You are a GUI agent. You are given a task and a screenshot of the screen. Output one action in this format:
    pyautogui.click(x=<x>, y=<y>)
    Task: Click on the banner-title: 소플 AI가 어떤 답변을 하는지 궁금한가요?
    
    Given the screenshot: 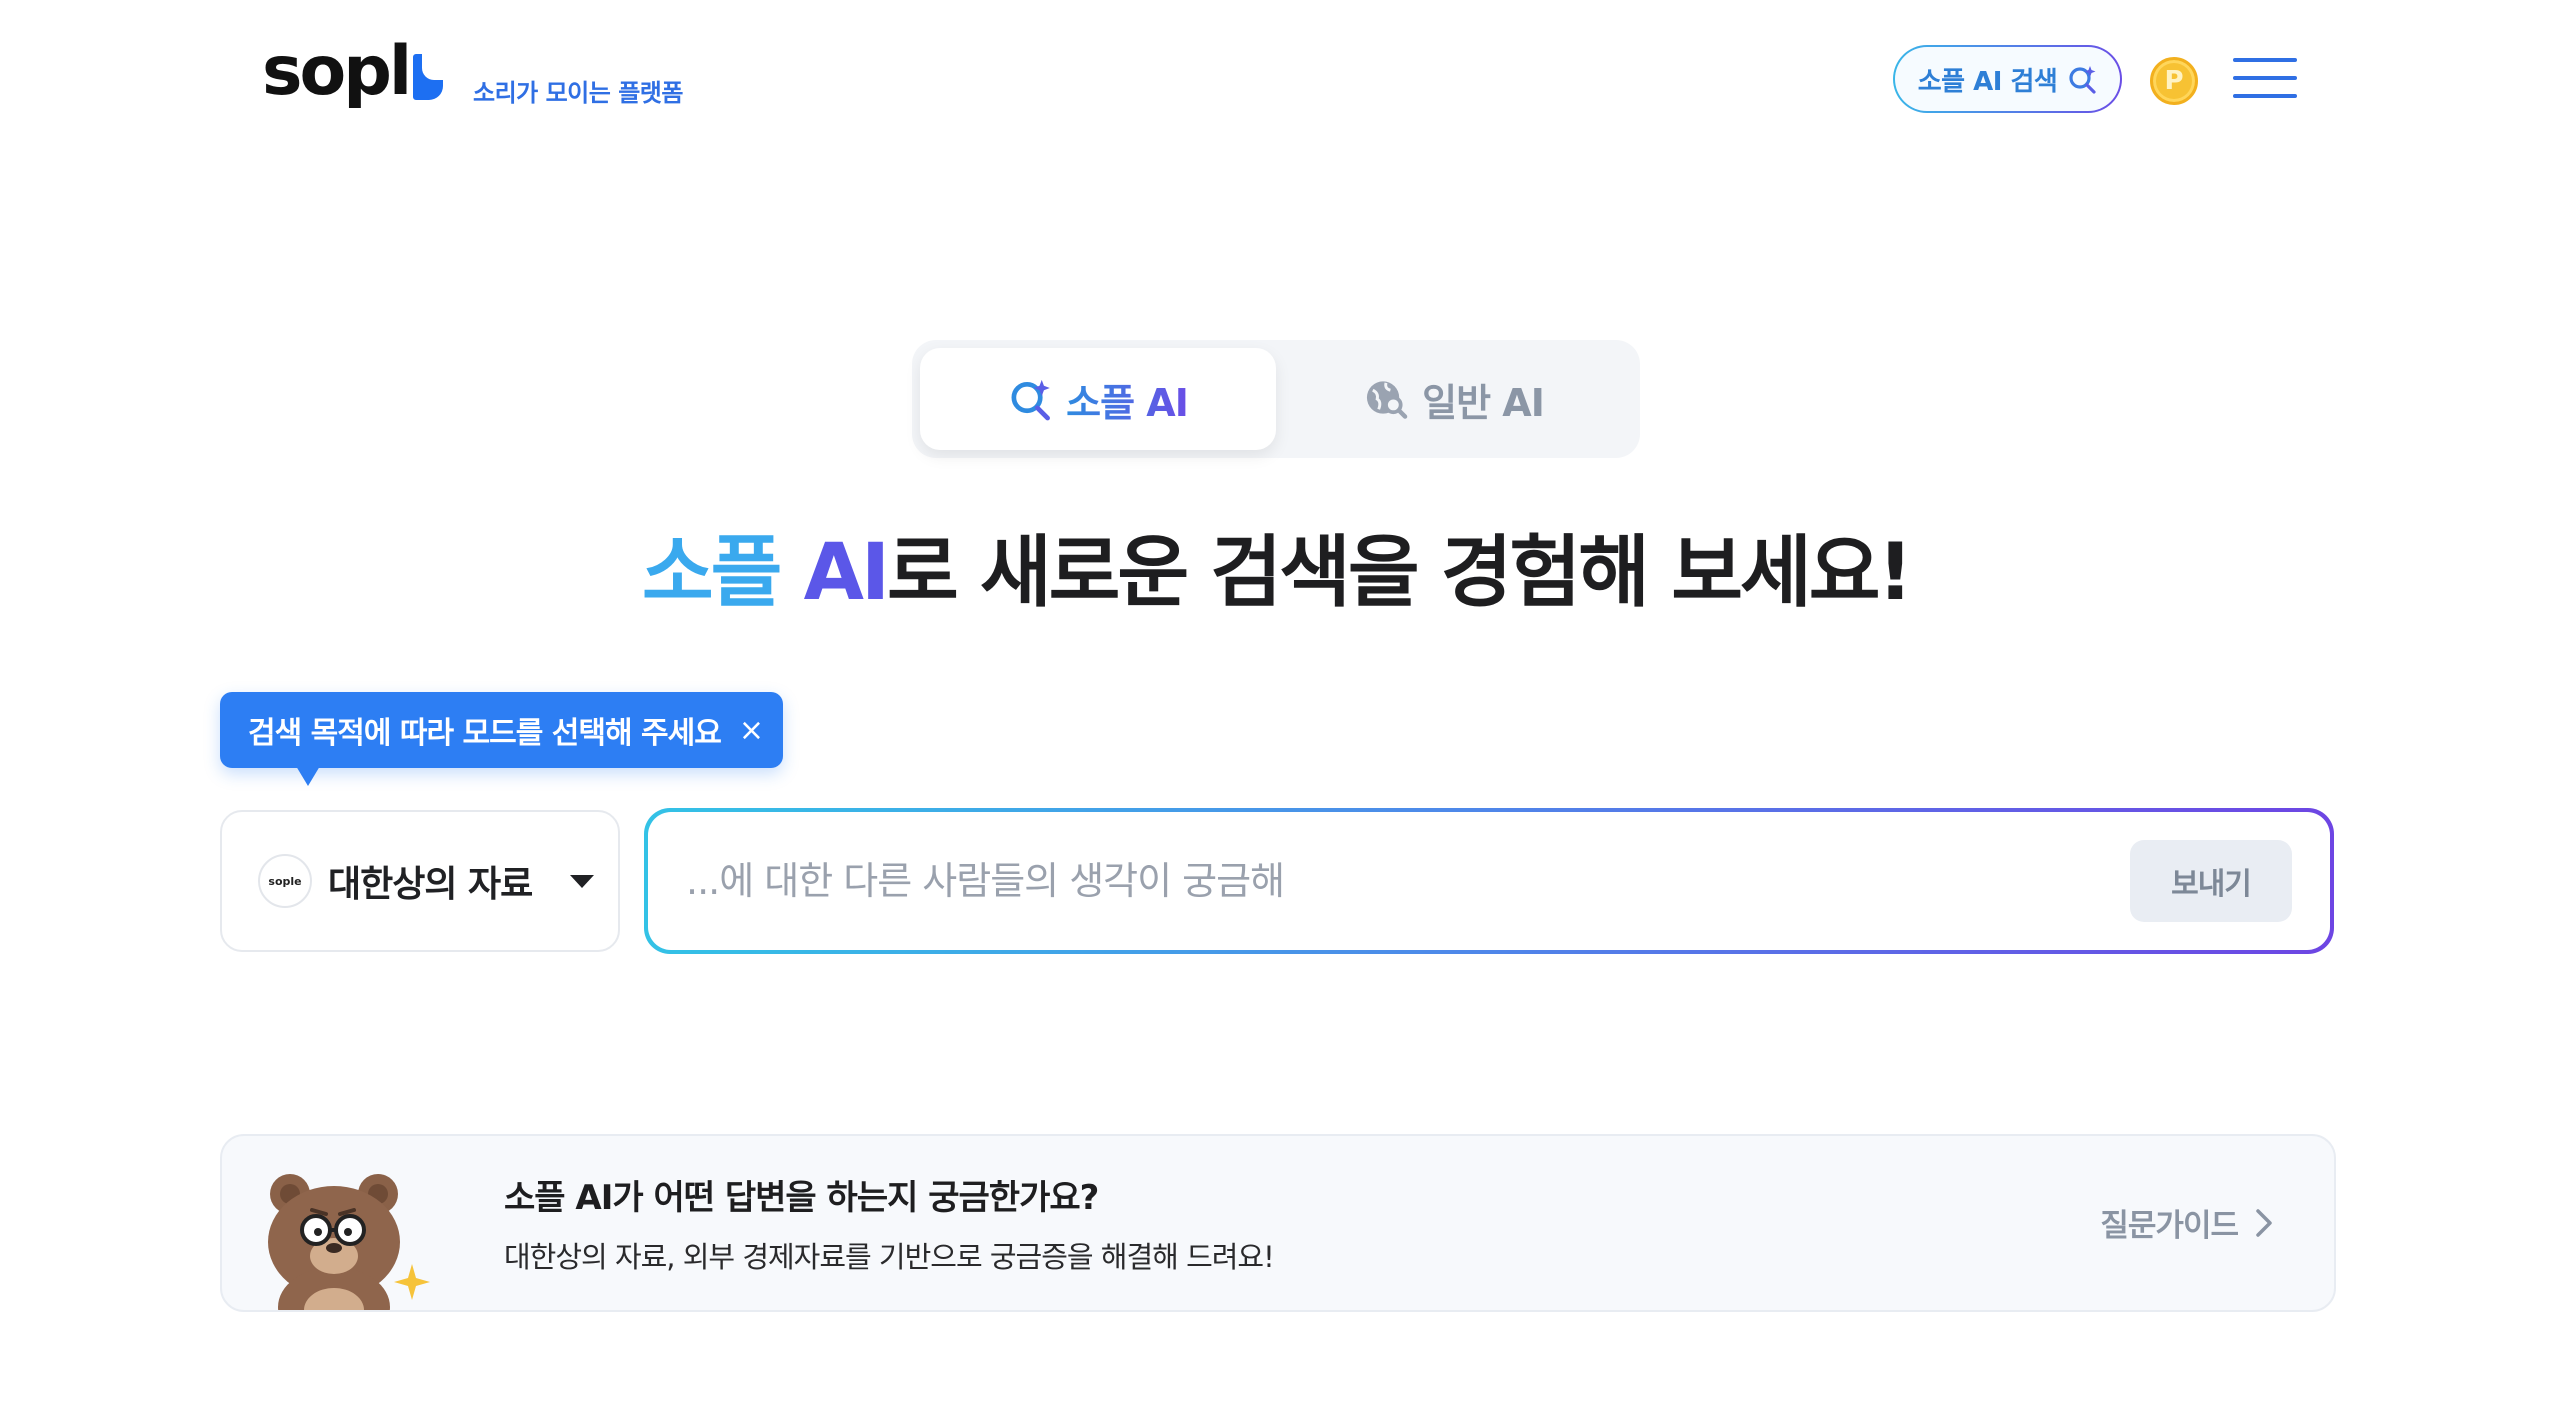 What is the action you would take?
    pyautogui.click(x=801, y=1198)
    